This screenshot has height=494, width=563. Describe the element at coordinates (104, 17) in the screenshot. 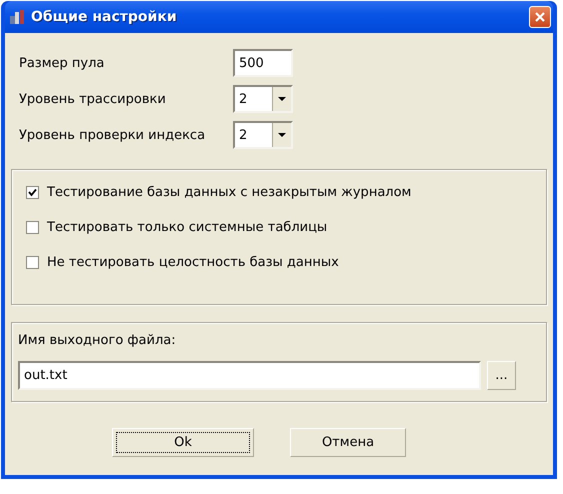

I see `window-title: Общие настройки` at that location.